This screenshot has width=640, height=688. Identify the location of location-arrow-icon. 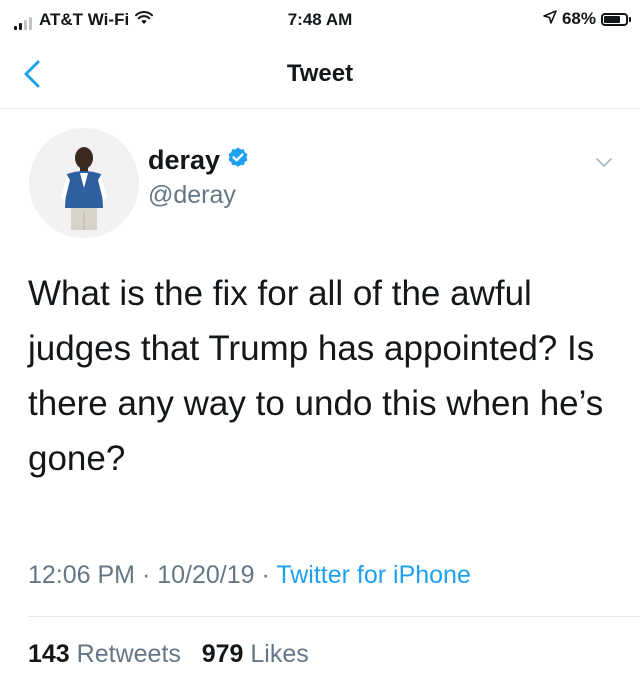
(550, 19).